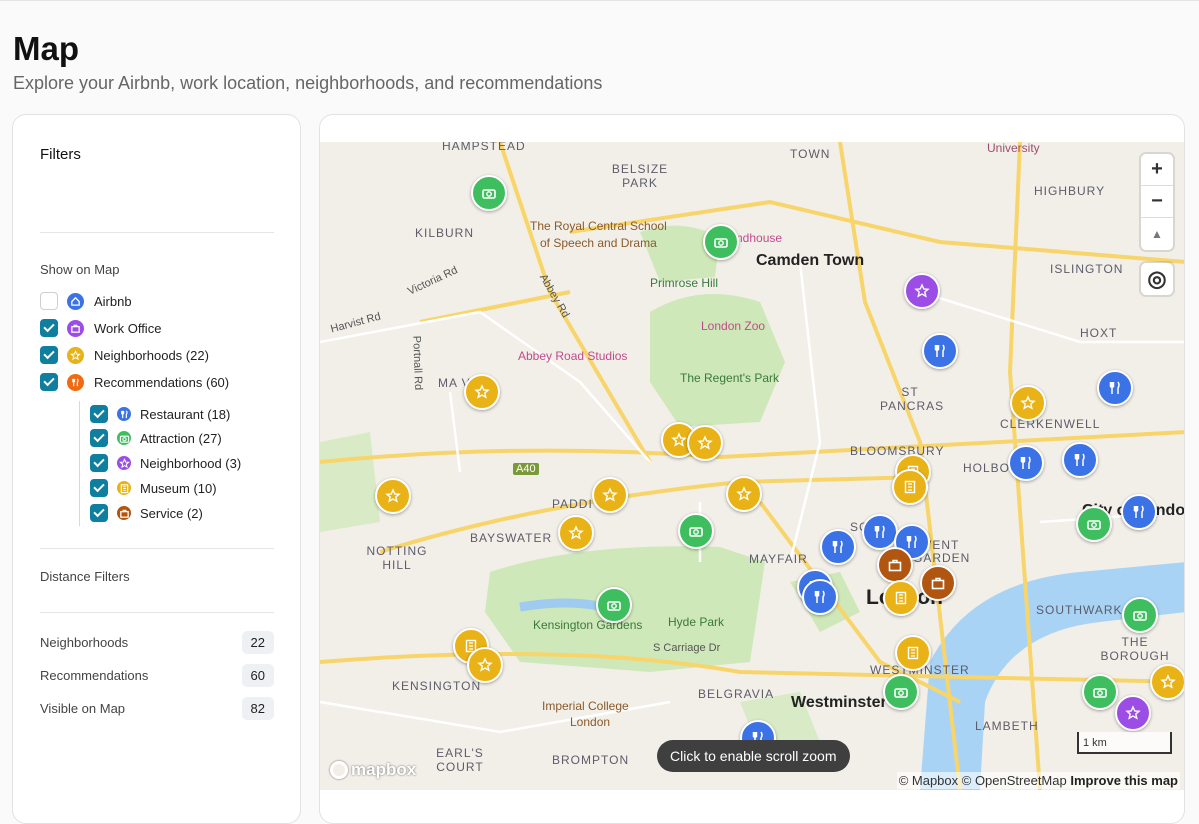  I want to click on filter-label: Service (2), so click(171, 513).